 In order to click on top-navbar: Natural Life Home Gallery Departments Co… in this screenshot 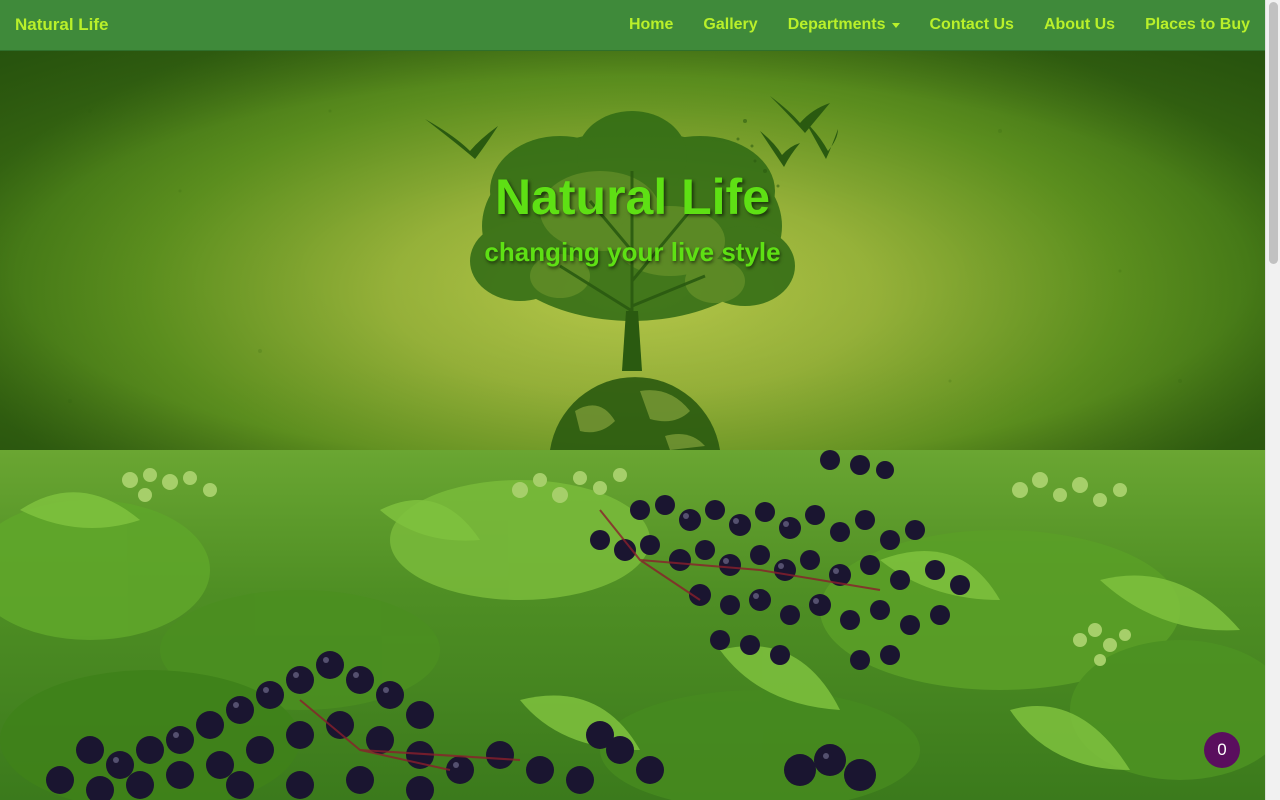, I will do `click(632, 25)`.